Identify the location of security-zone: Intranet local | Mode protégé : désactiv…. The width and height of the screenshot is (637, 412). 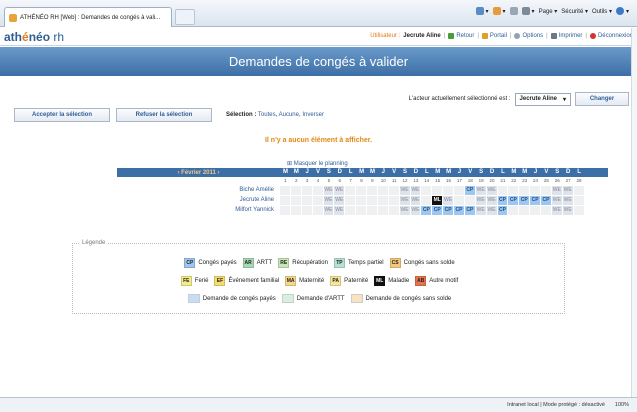
(556, 405).